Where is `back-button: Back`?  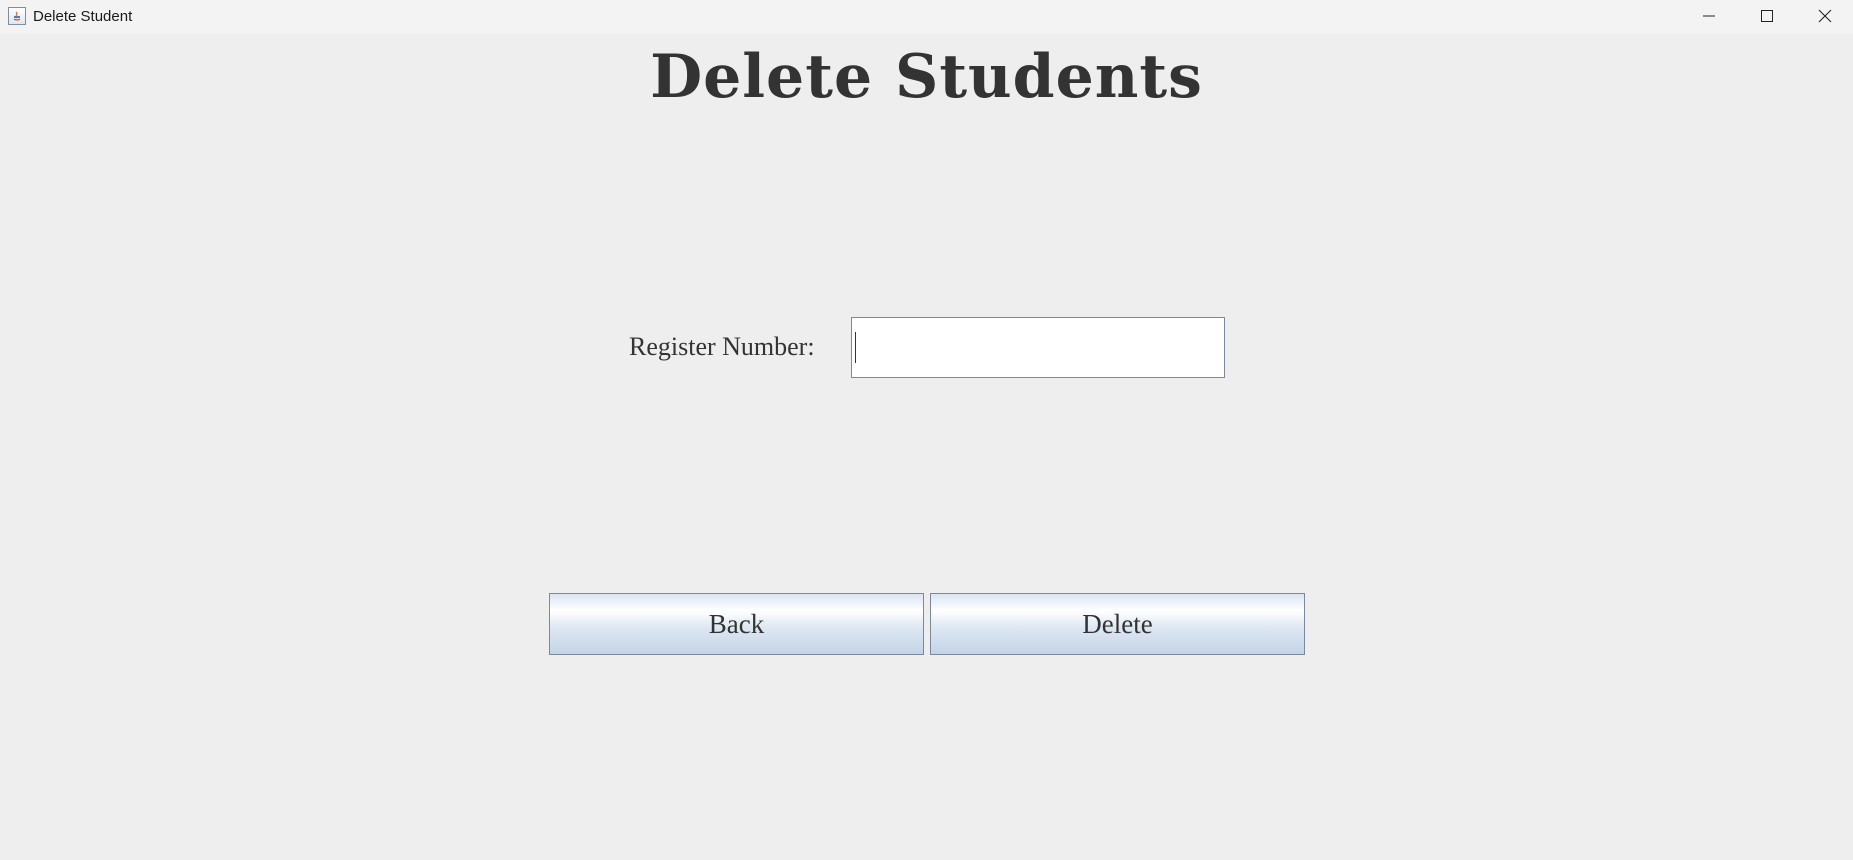
back-button: Back is located at coordinates (736, 624).